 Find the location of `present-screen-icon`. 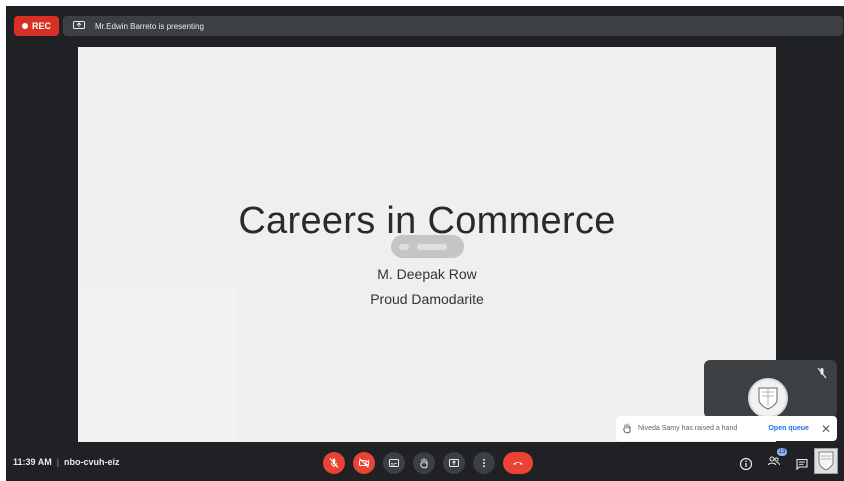

present-screen-icon is located at coordinates (79, 25).